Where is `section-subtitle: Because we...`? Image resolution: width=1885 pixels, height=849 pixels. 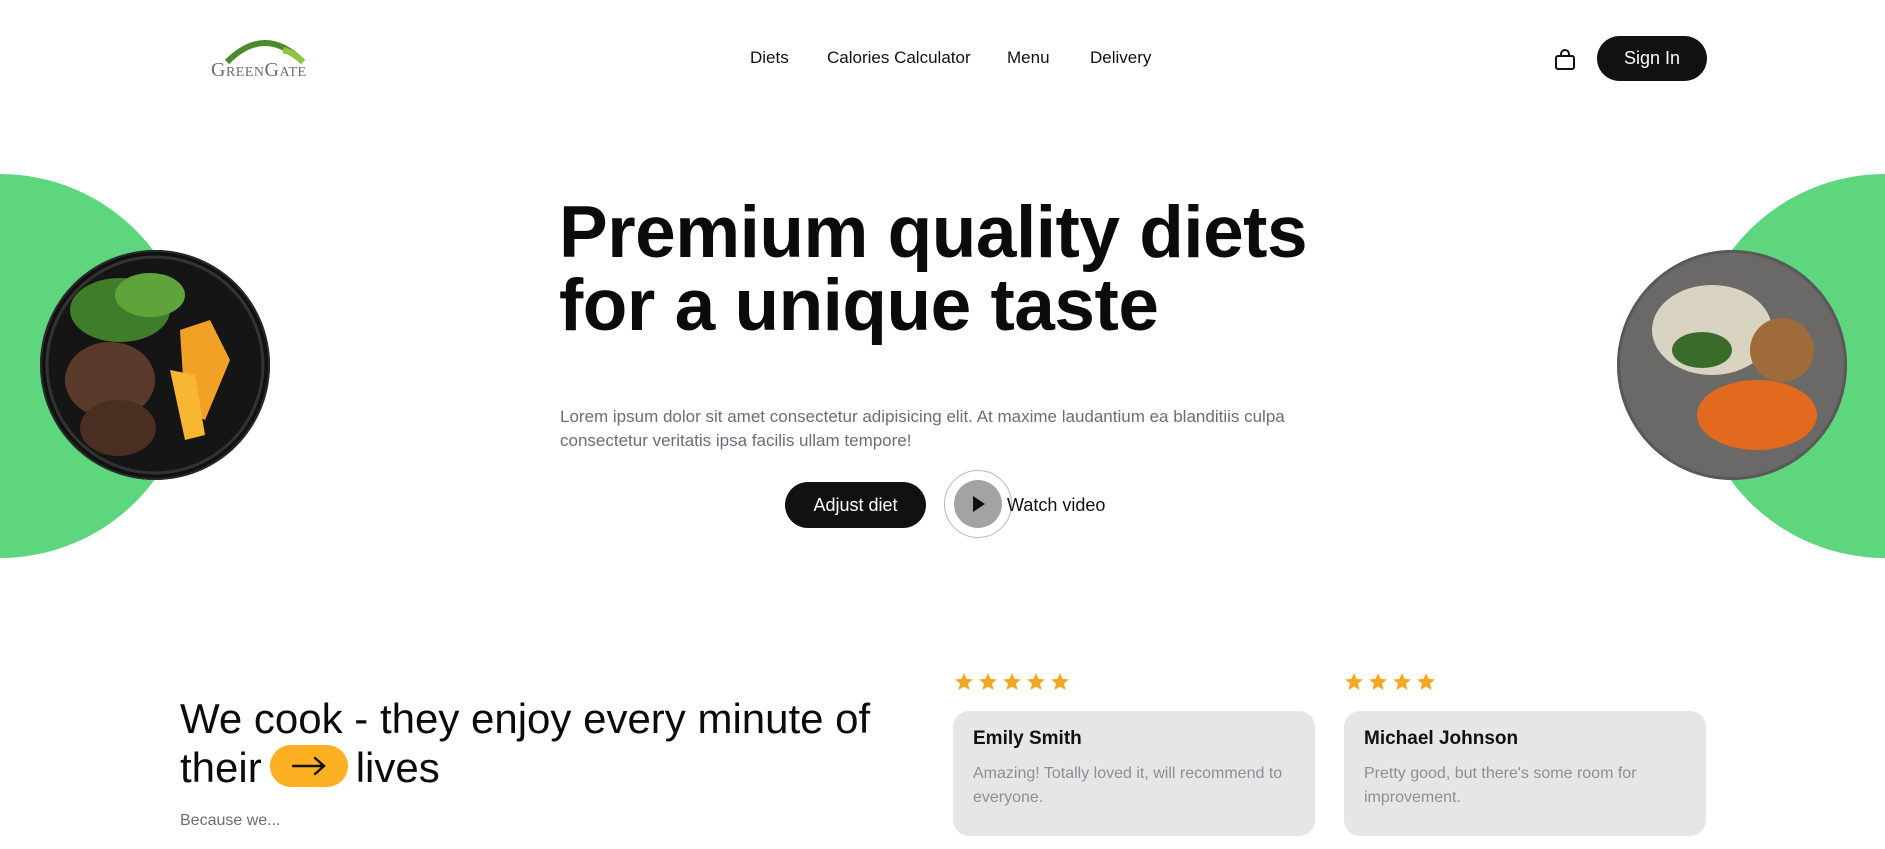 section-subtitle: Because we... is located at coordinates (230, 820).